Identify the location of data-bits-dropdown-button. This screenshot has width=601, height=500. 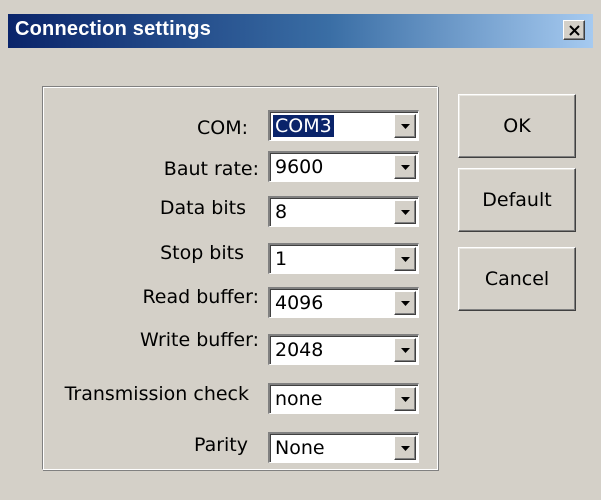
(405, 212).